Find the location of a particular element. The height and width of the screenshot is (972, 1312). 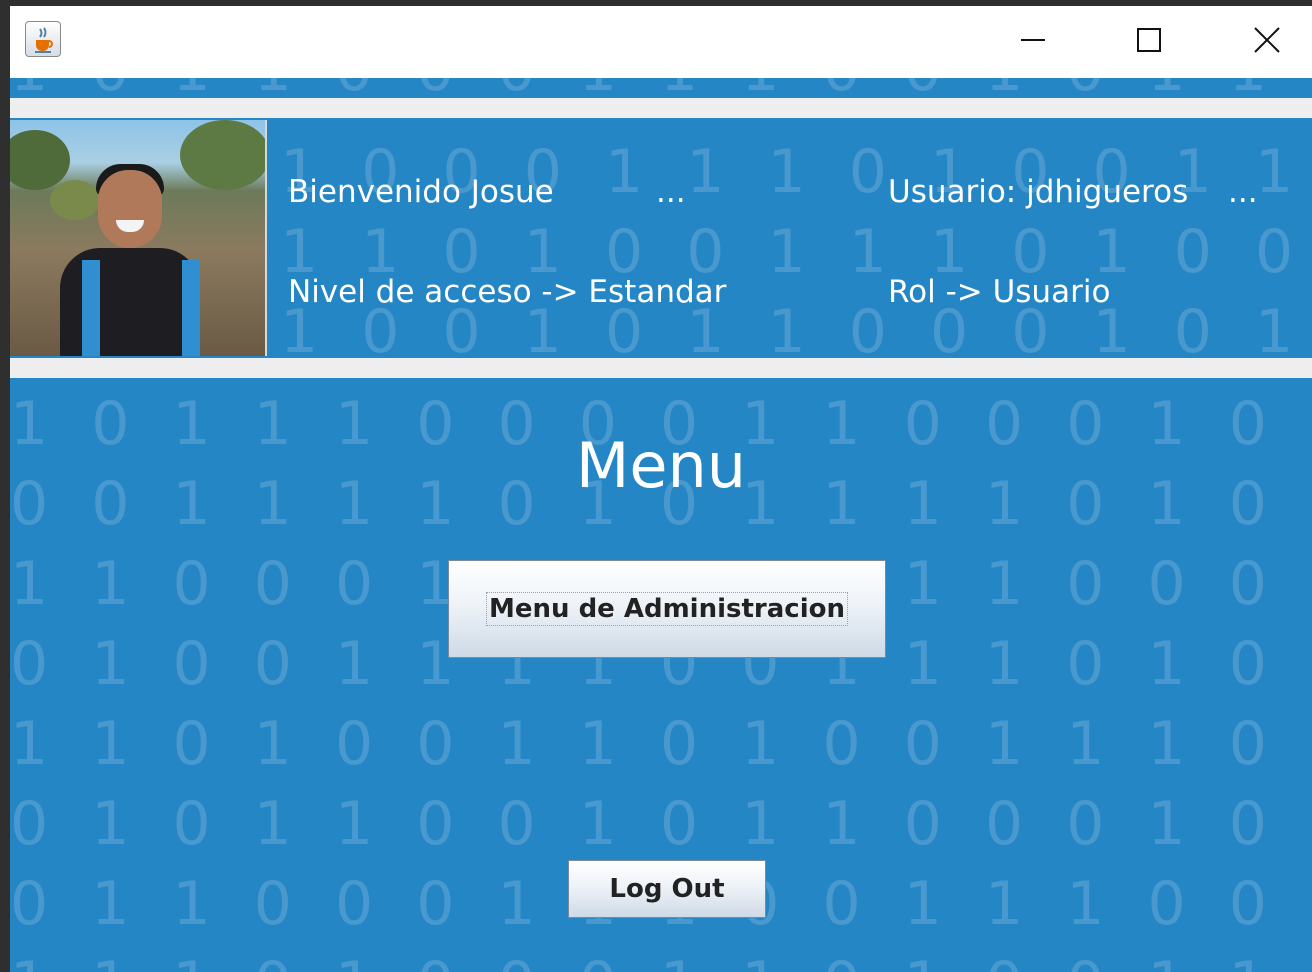

welcome-label: Bienvenido Josue is located at coordinates (421, 192).